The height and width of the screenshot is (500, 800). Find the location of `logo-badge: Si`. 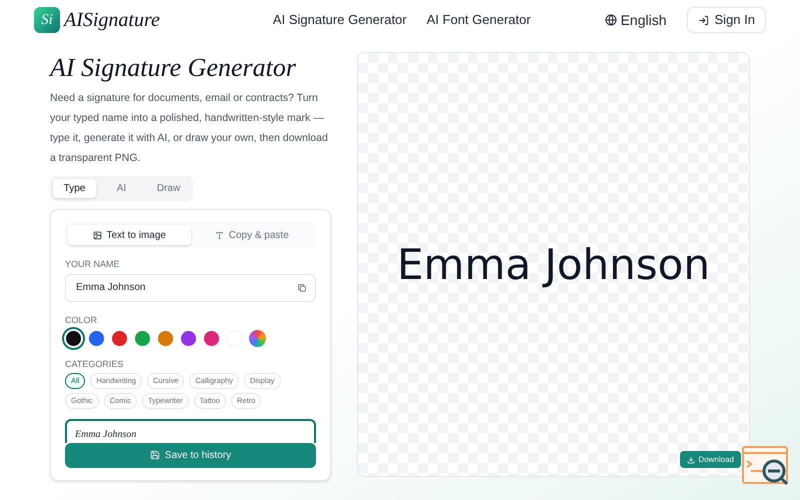

logo-badge: Si is located at coordinates (47, 20).